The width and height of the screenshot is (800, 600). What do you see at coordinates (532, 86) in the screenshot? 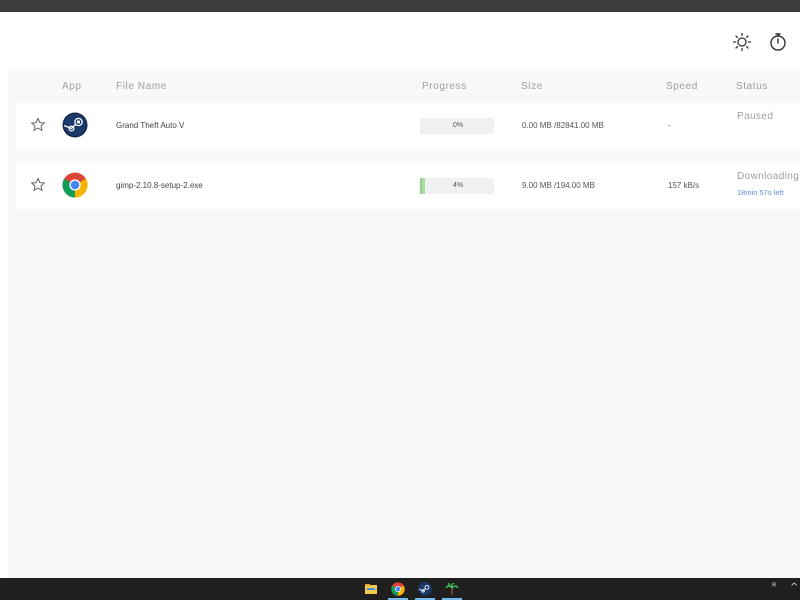
I see `column-header-size: Size` at bounding box center [532, 86].